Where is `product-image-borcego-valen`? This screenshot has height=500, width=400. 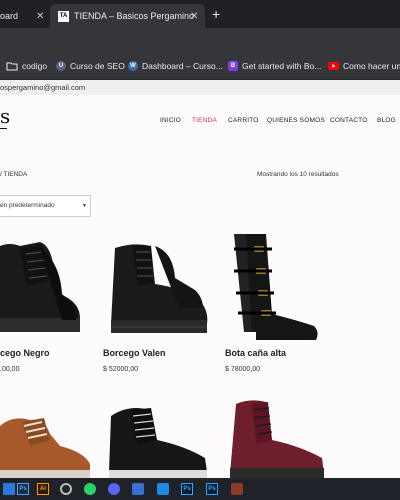 product-image-borcego-valen is located at coordinates (159, 287).